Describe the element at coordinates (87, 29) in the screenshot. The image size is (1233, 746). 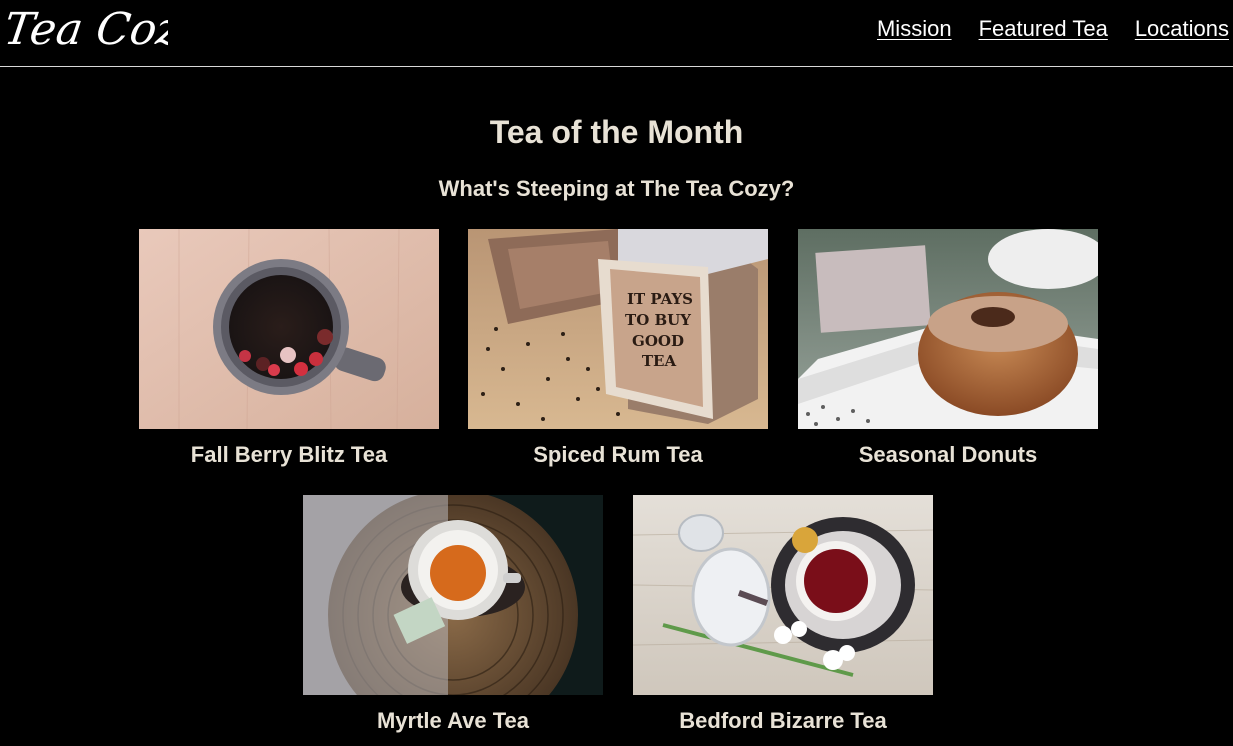
I see `svg-text: Tea Cozy` at that location.